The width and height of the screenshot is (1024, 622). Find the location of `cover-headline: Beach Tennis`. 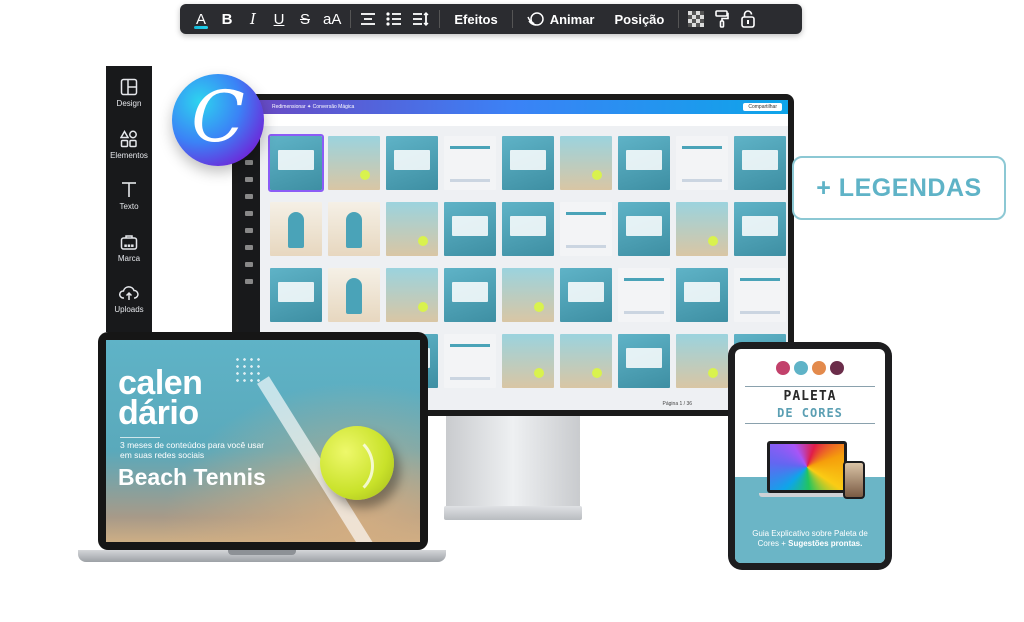

cover-headline: Beach Tennis is located at coordinates (192, 477).